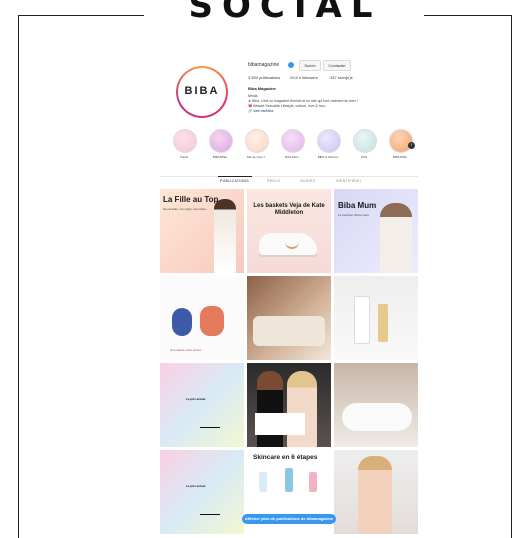 The height and width of the screenshot is (538, 527). I want to click on bathtub-image, so click(377, 417).